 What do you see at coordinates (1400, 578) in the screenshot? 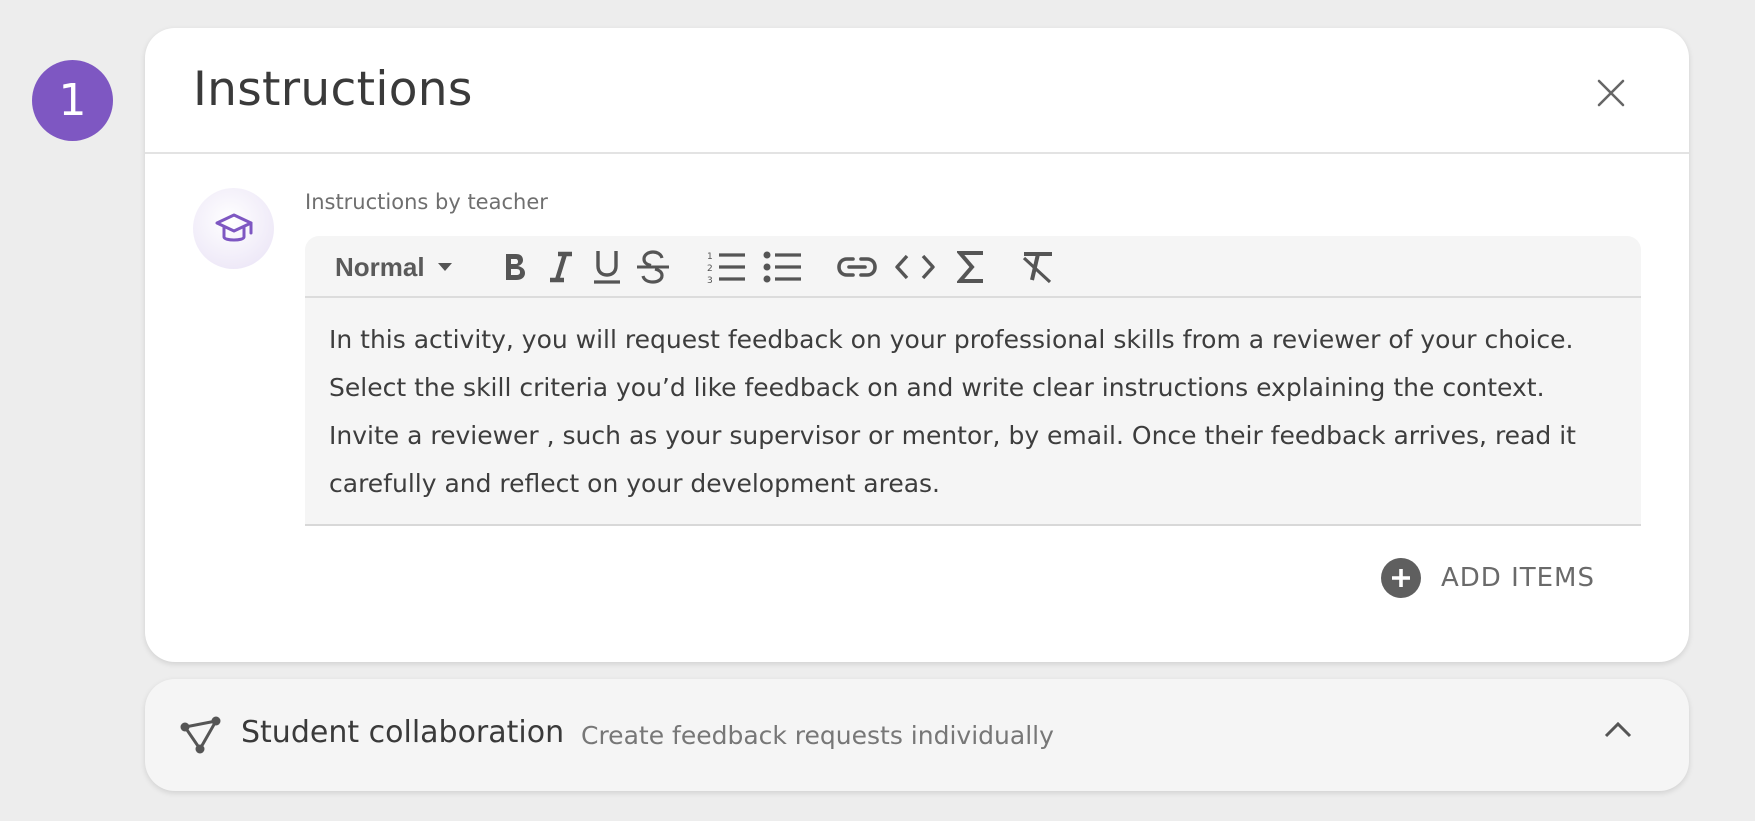
I see `plus-circle-icon` at bounding box center [1400, 578].